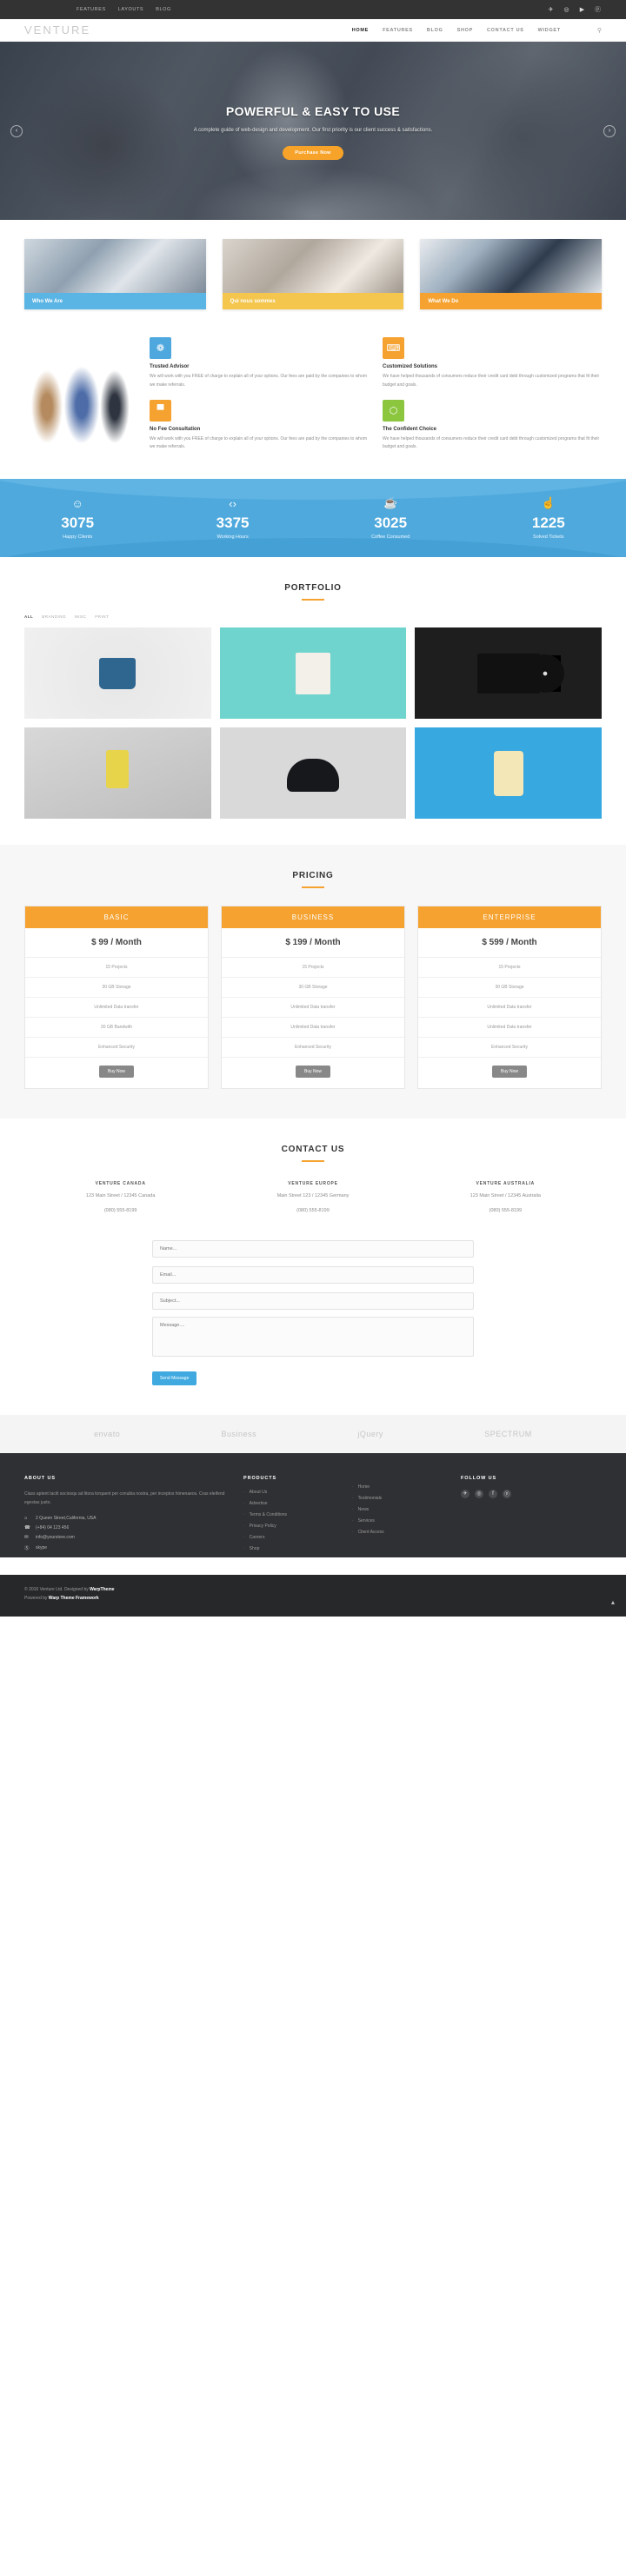  What do you see at coordinates (120, 1210) in the screenshot?
I see `office-phone: (080) 555-8199` at bounding box center [120, 1210].